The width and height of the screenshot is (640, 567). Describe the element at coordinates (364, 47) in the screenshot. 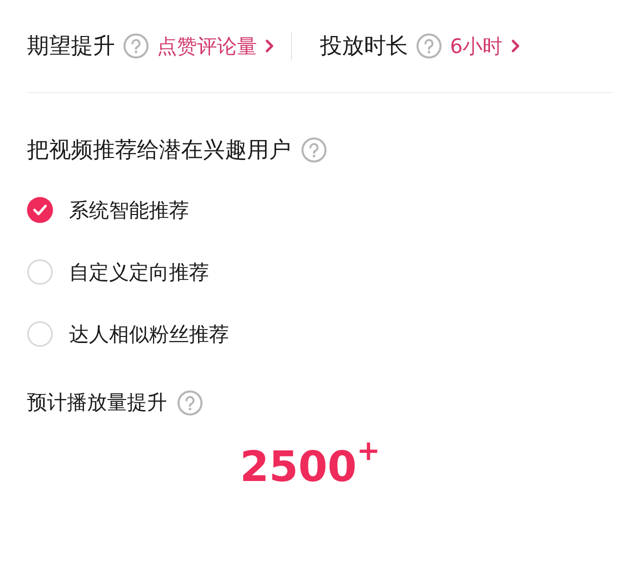

I see `setting-label: 投放时长` at that location.